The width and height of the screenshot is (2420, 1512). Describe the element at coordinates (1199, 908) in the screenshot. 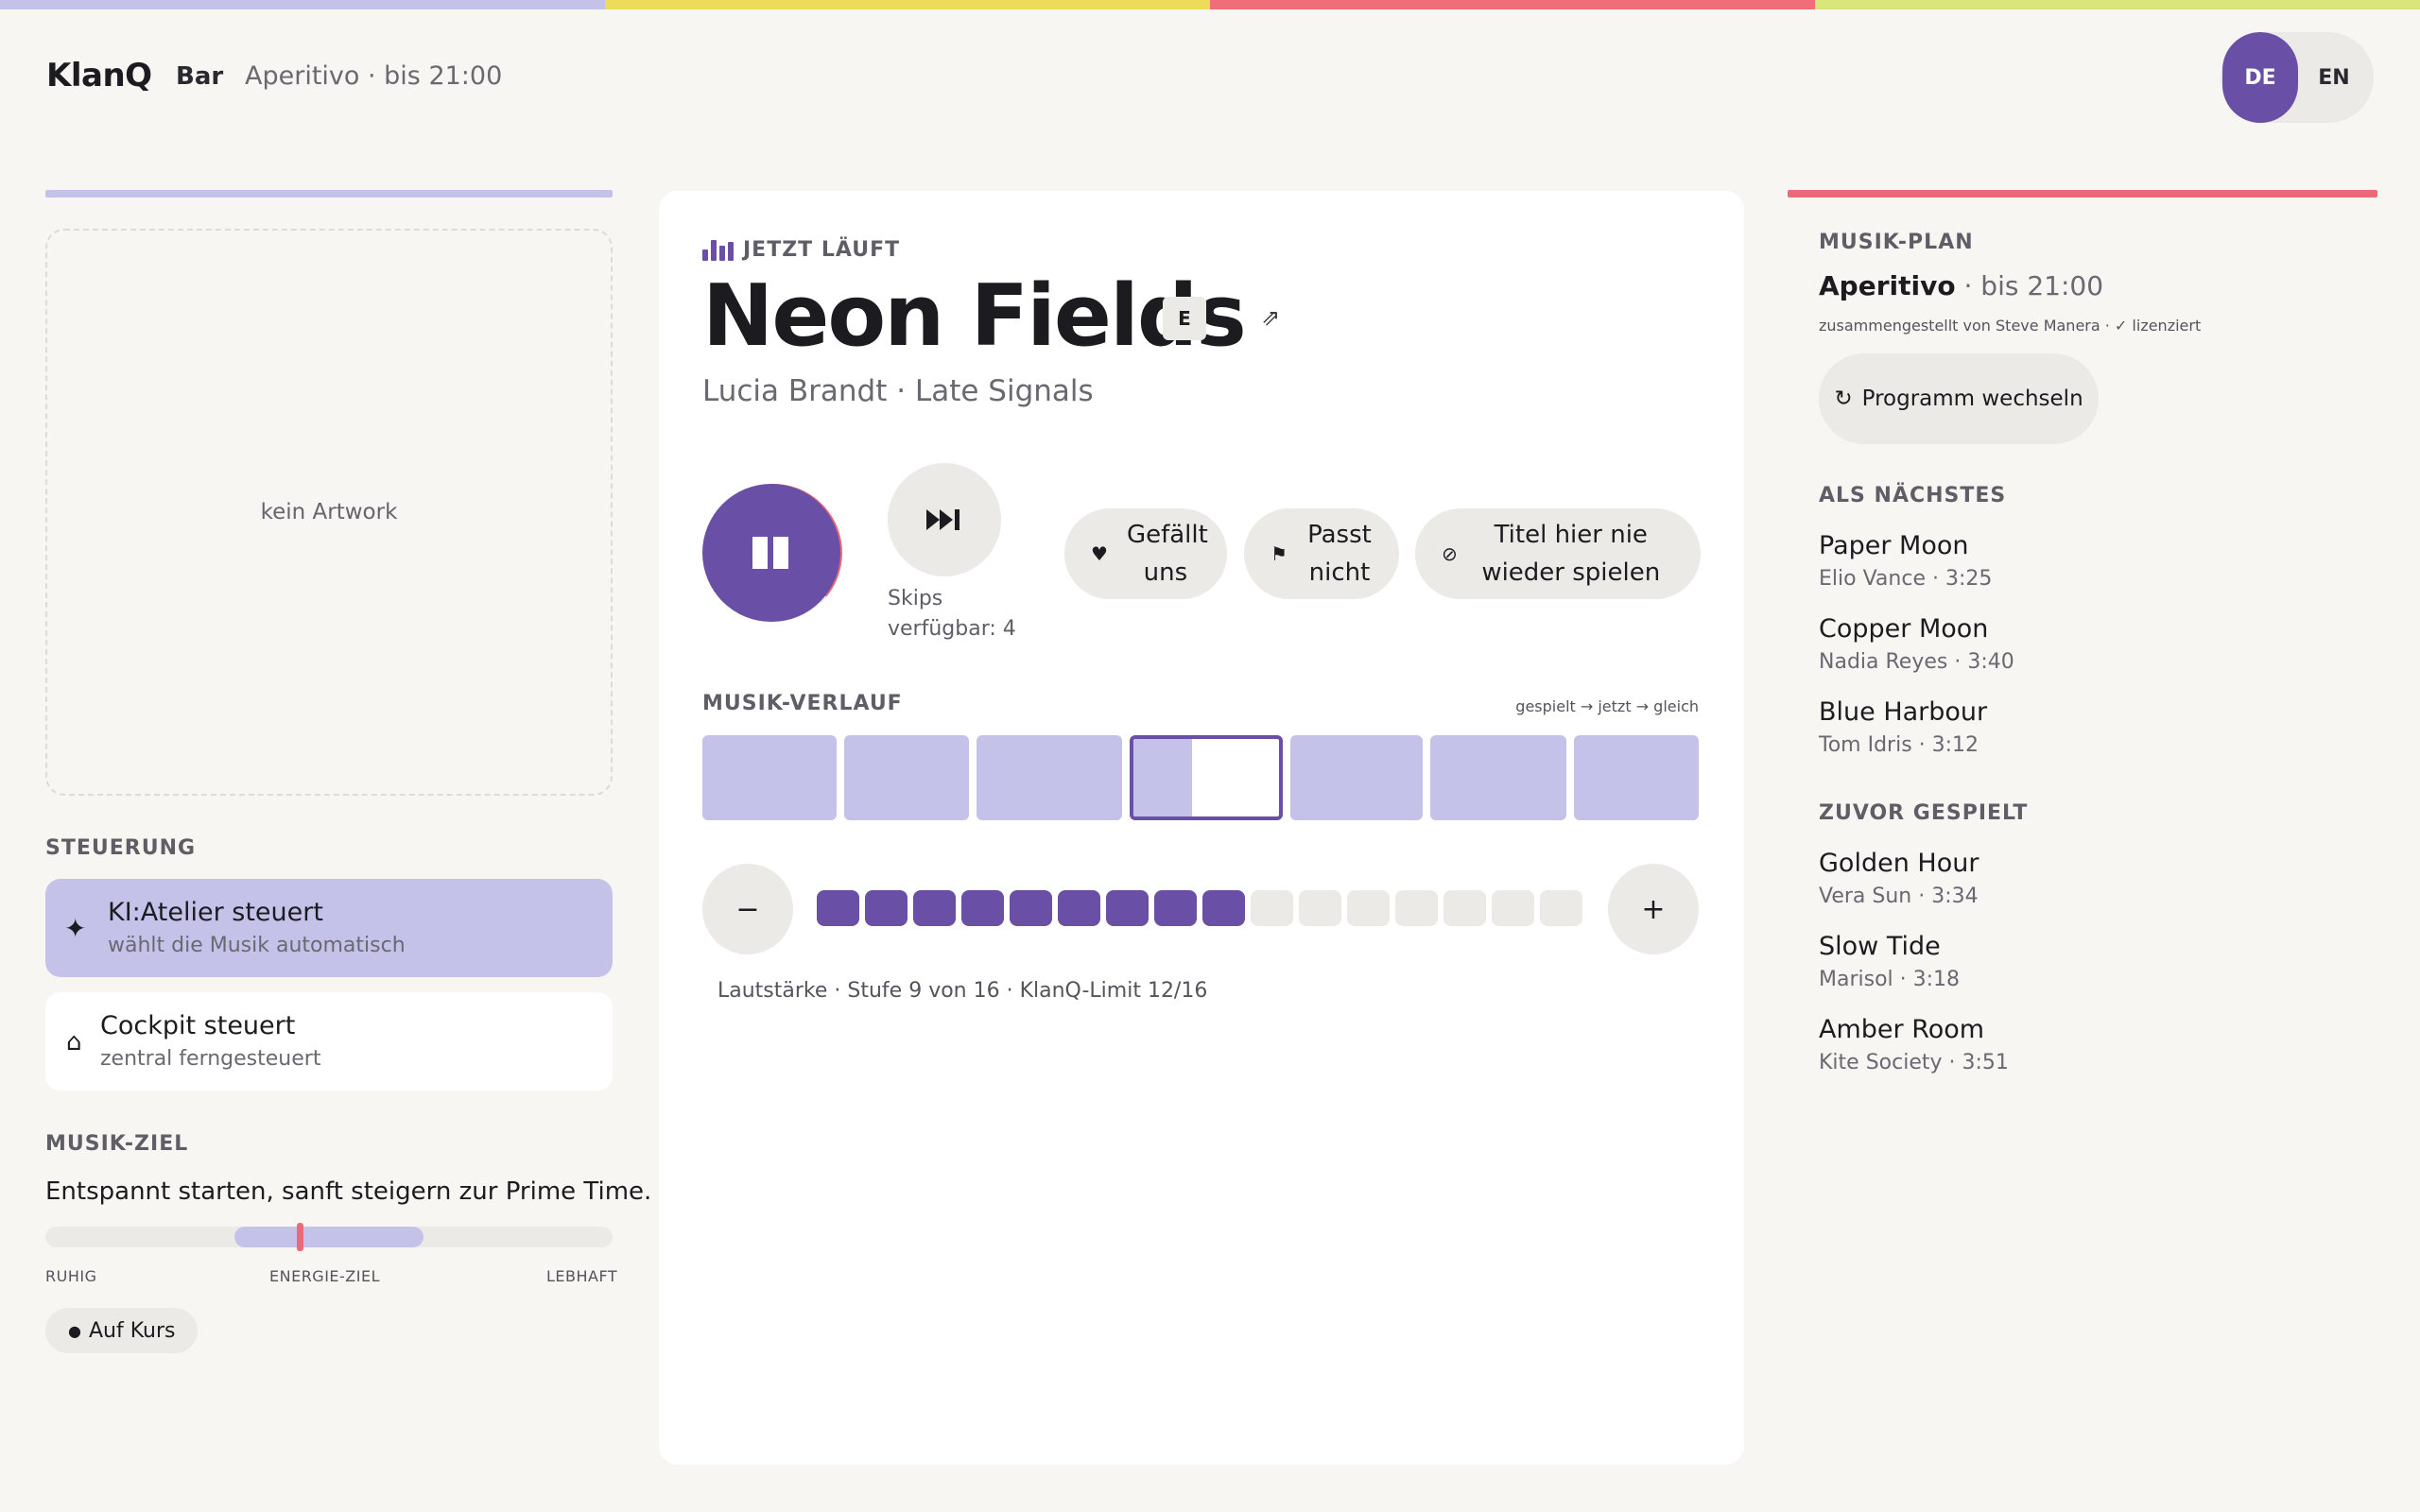

I see `volume-level-steps` at that location.